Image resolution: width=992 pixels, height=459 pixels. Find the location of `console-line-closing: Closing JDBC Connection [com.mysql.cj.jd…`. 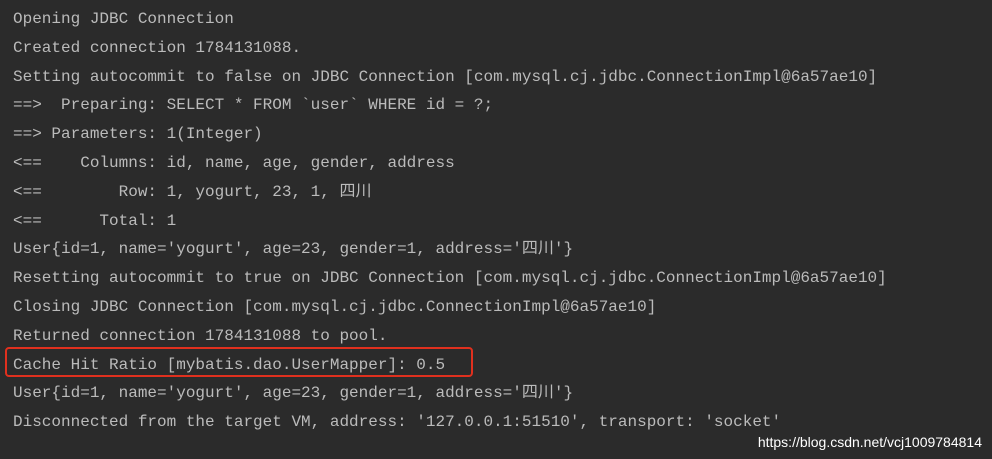

console-line-closing: Closing JDBC Connection [com.mysql.cj.jd… is located at coordinates (335, 306).